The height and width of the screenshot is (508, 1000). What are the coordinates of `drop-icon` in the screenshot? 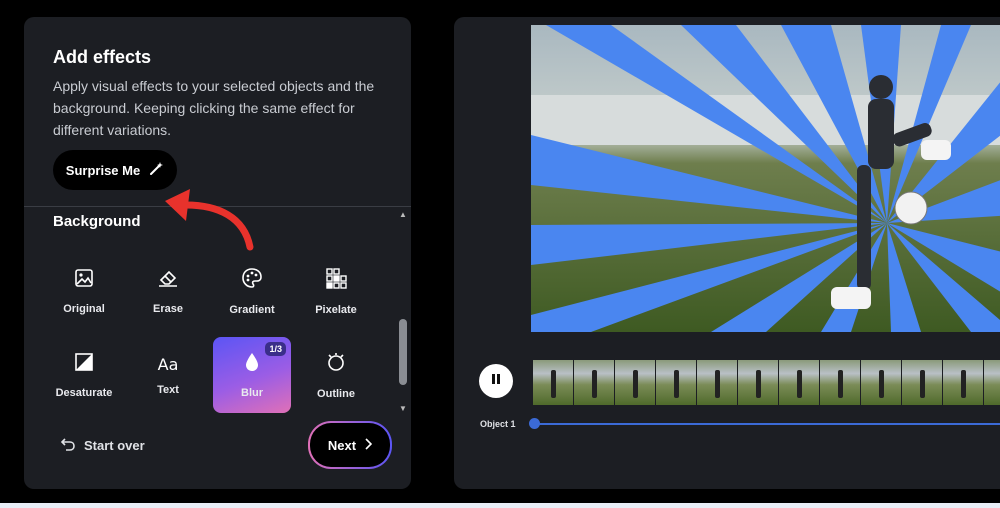 It's located at (252, 364).